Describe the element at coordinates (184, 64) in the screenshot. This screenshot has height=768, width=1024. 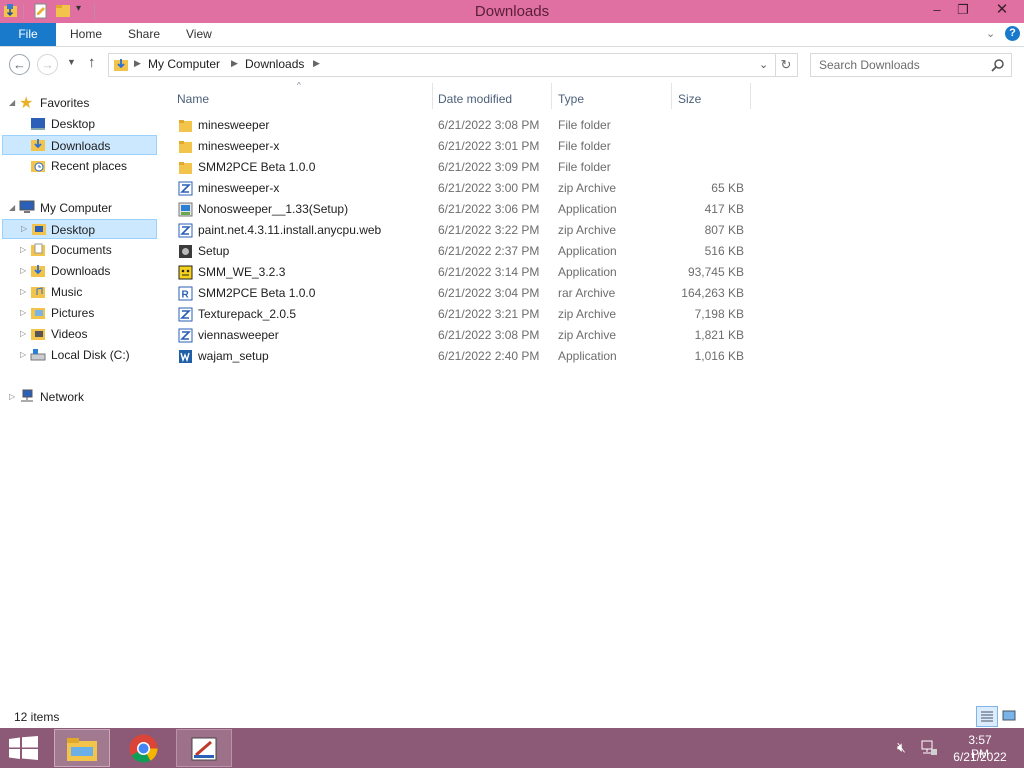
I see `breadcrumb-my-computer: My Computer` at that location.